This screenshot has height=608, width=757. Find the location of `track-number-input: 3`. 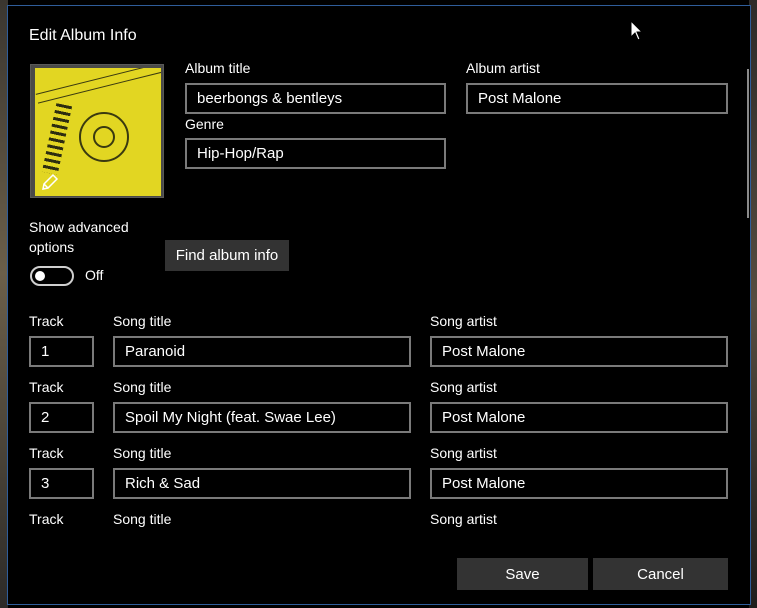

track-number-input: 3 is located at coordinates (61, 483).